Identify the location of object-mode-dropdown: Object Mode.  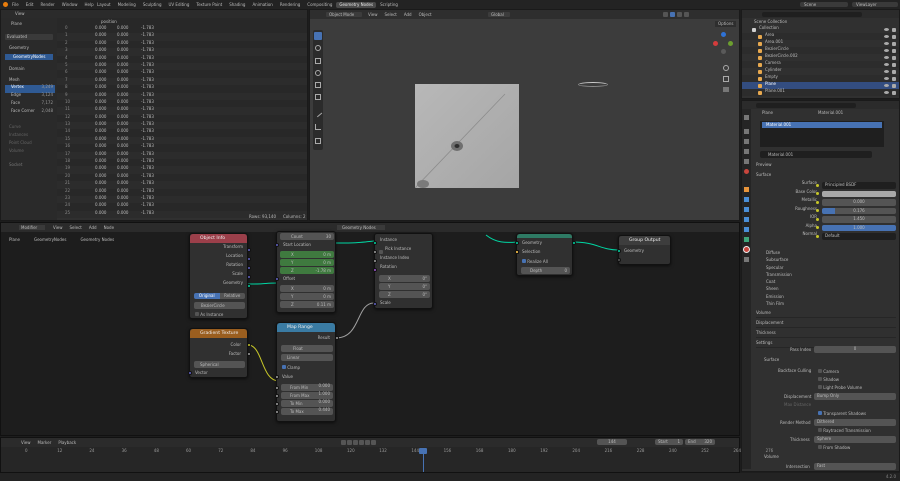
(344, 14).